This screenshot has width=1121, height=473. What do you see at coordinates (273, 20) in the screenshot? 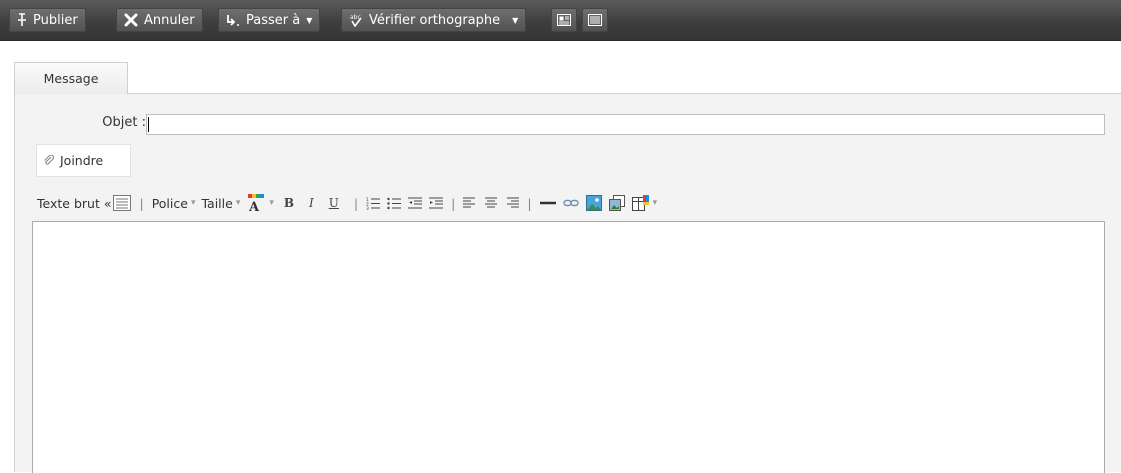
I see `goto-label: Passer à` at bounding box center [273, 20].